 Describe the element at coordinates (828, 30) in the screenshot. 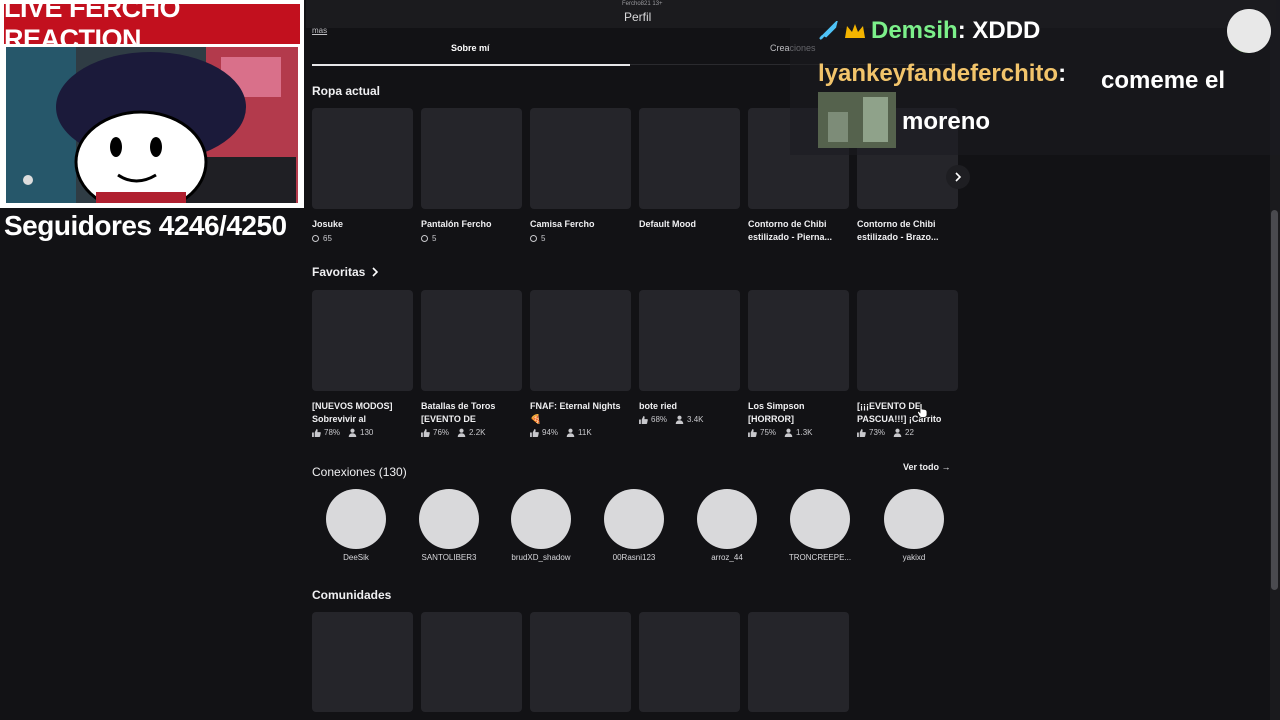

I see `sword-badge-icon` at that location.